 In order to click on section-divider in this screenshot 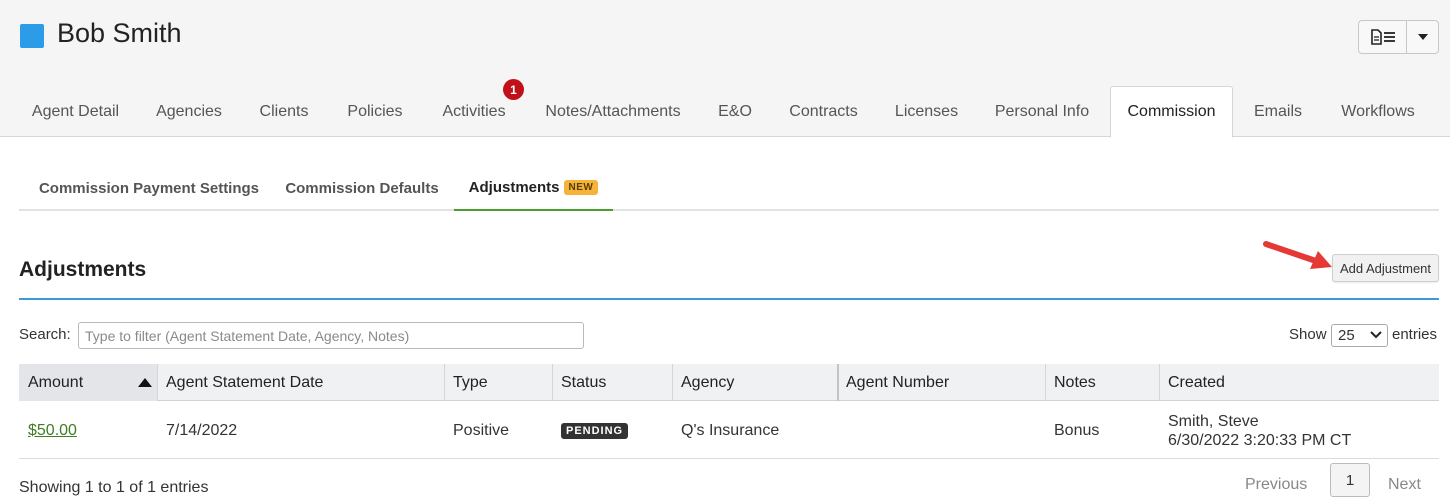, I will do `click(729, 299)`.